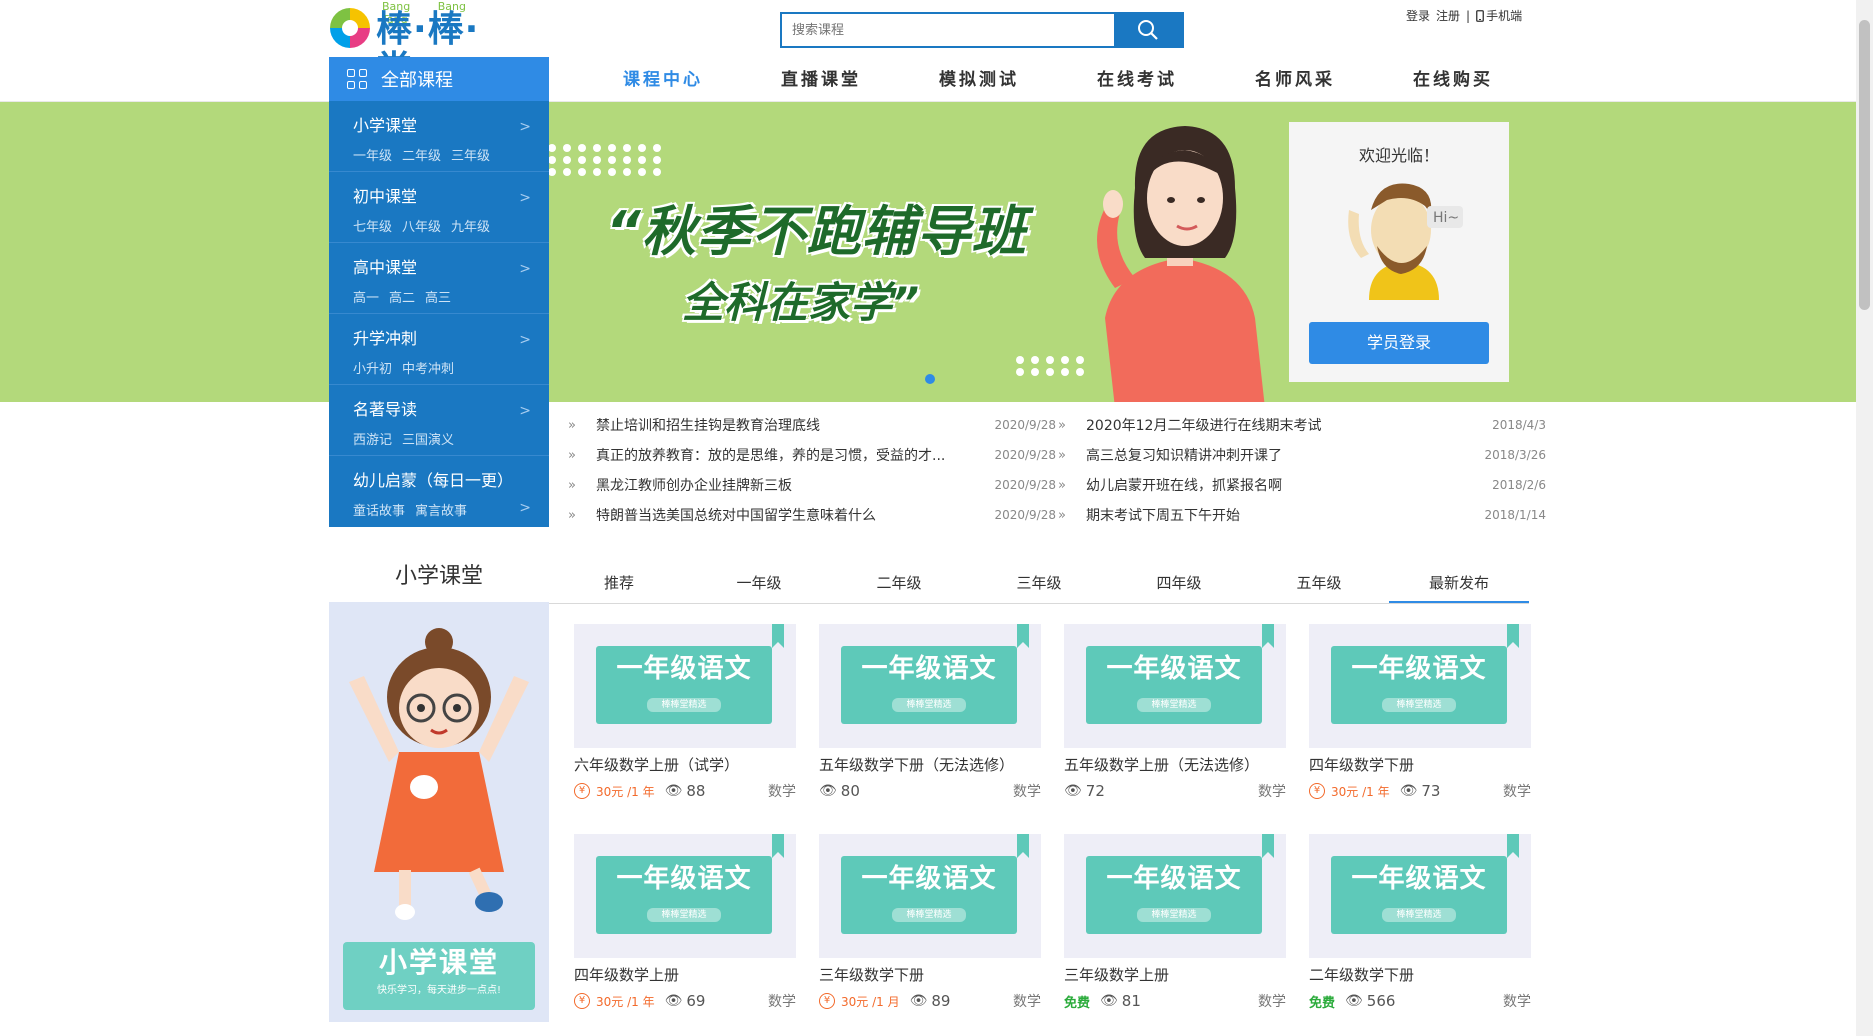 The width and height of the screenshot is (1873, 1036). I want to click on scrollbar, so click(1864, 518).